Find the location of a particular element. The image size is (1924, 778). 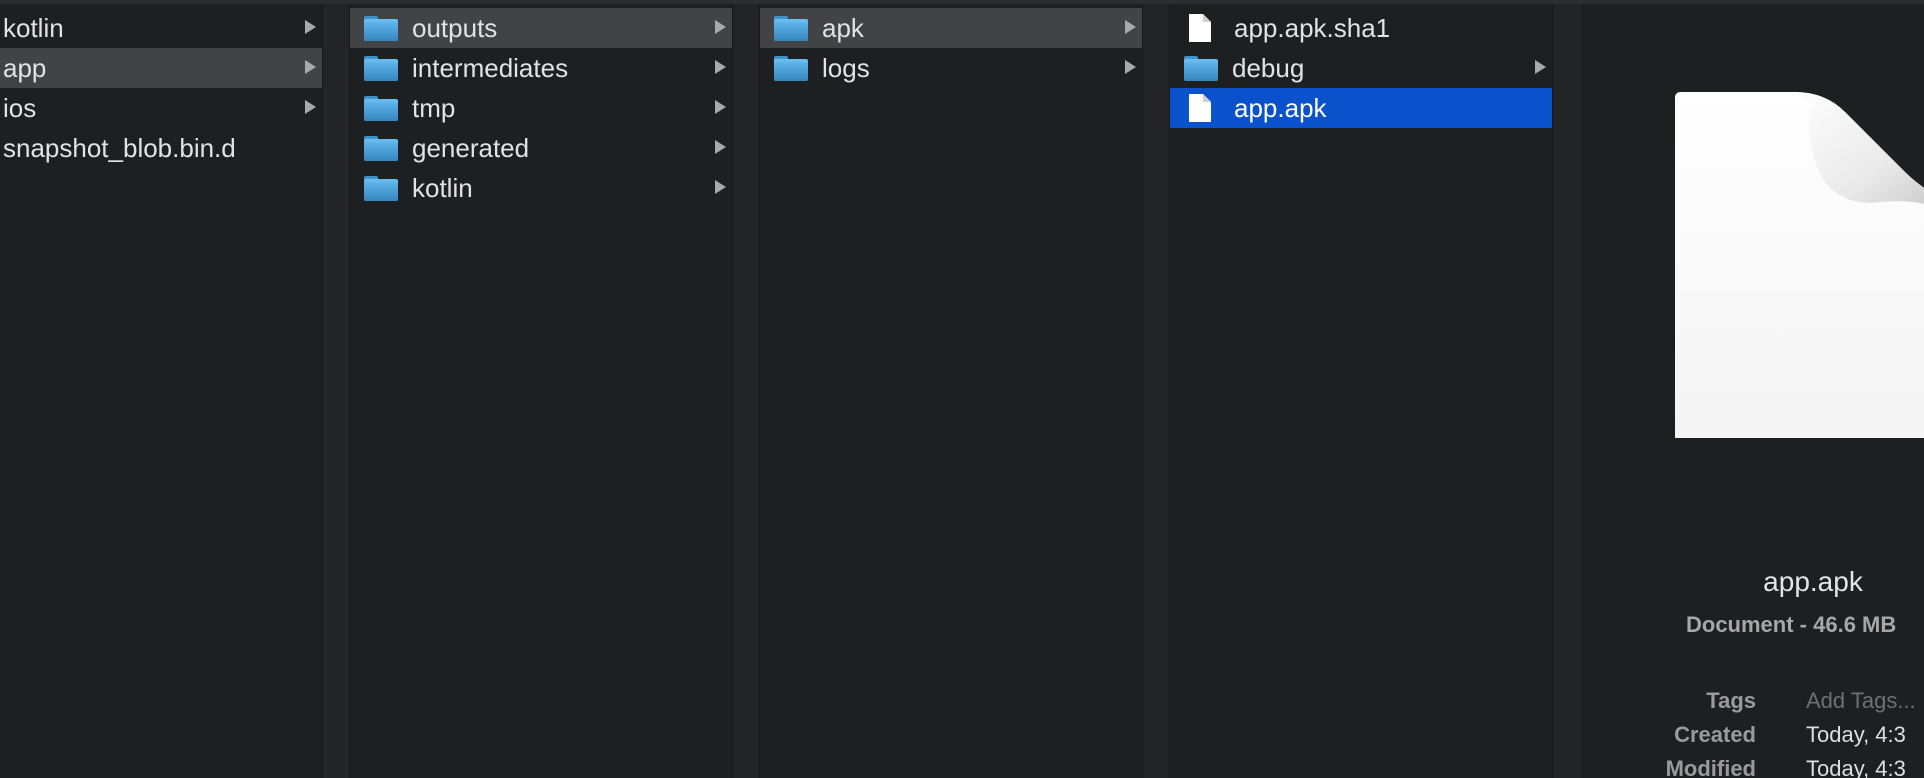

list-item: tmp is located at coordinates (541, 108).